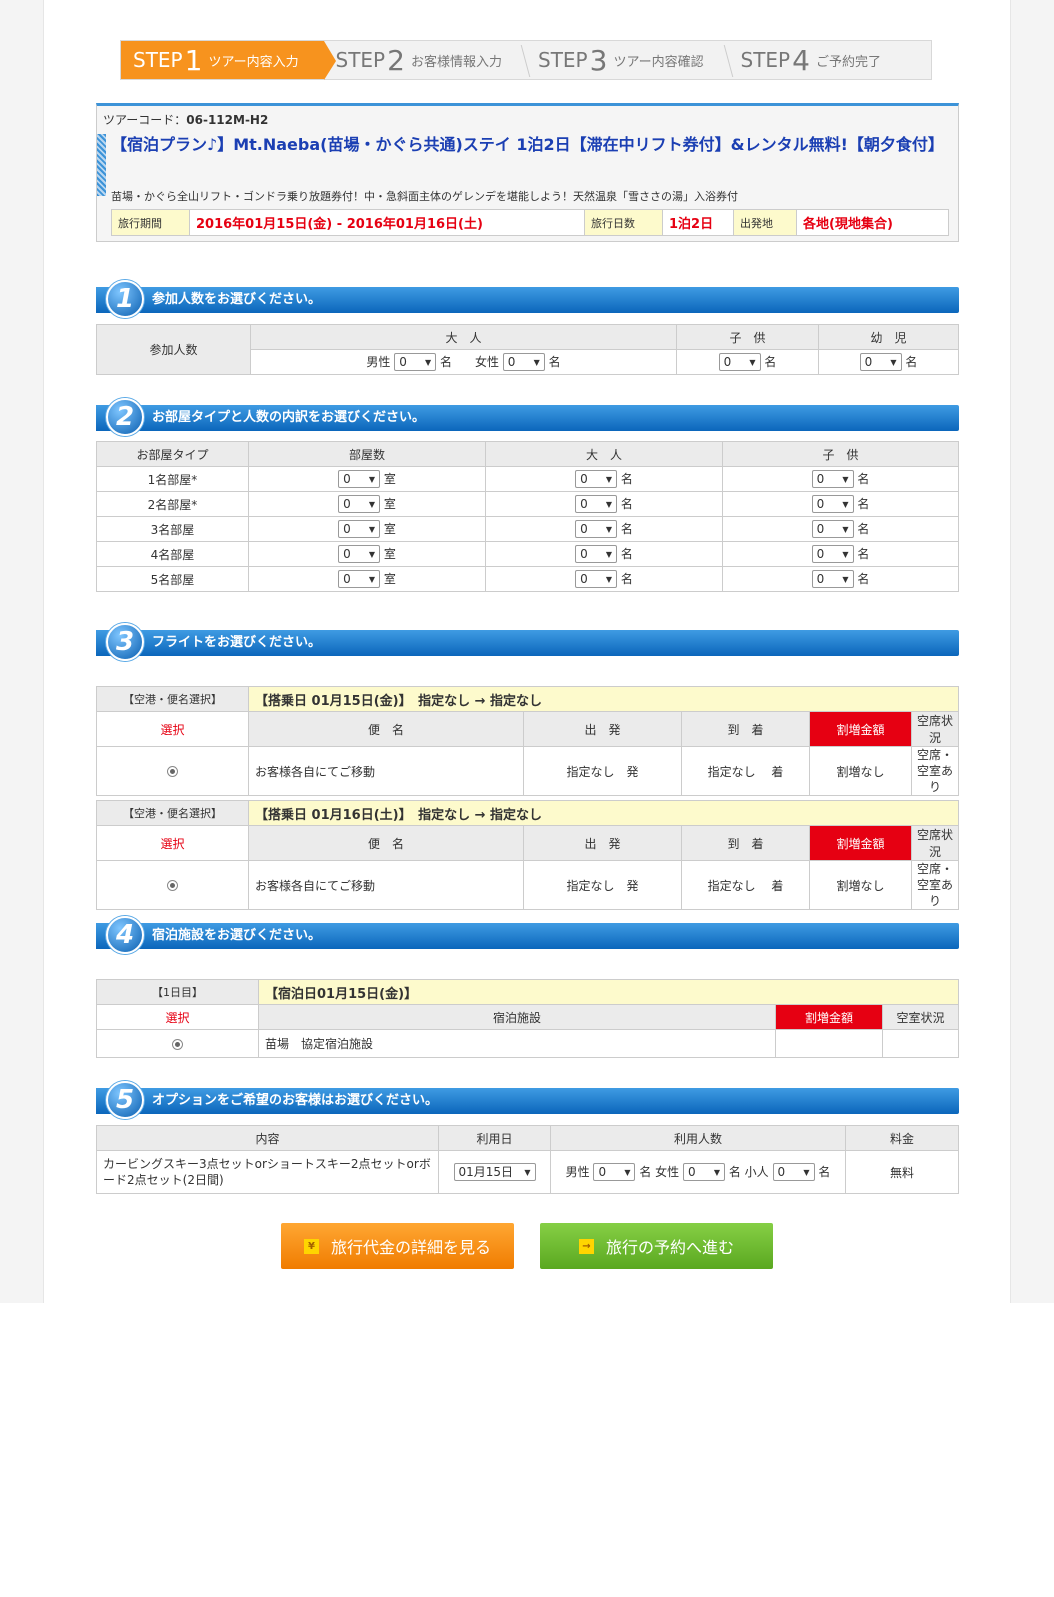  What do you see at coordinates (173, 349) in the screenshot?
I see `participants-row-label: 参加人数` at bounding box center [173, 349].